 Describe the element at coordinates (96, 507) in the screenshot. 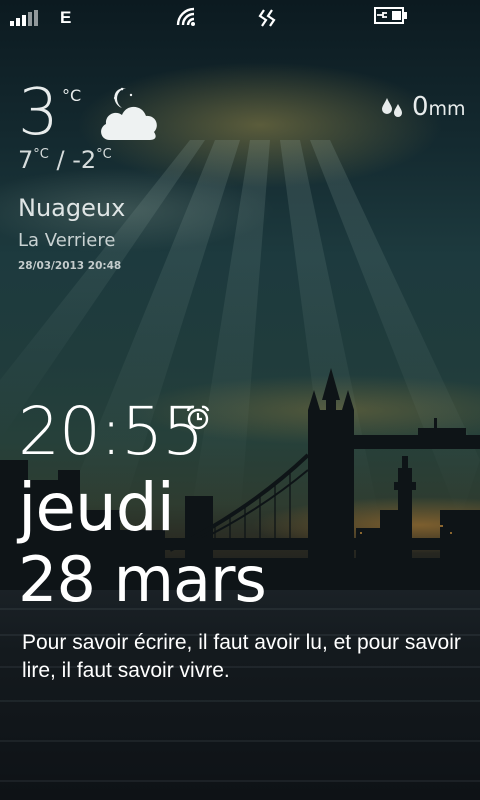

I see `clock-weekday: jeudi` at that location.